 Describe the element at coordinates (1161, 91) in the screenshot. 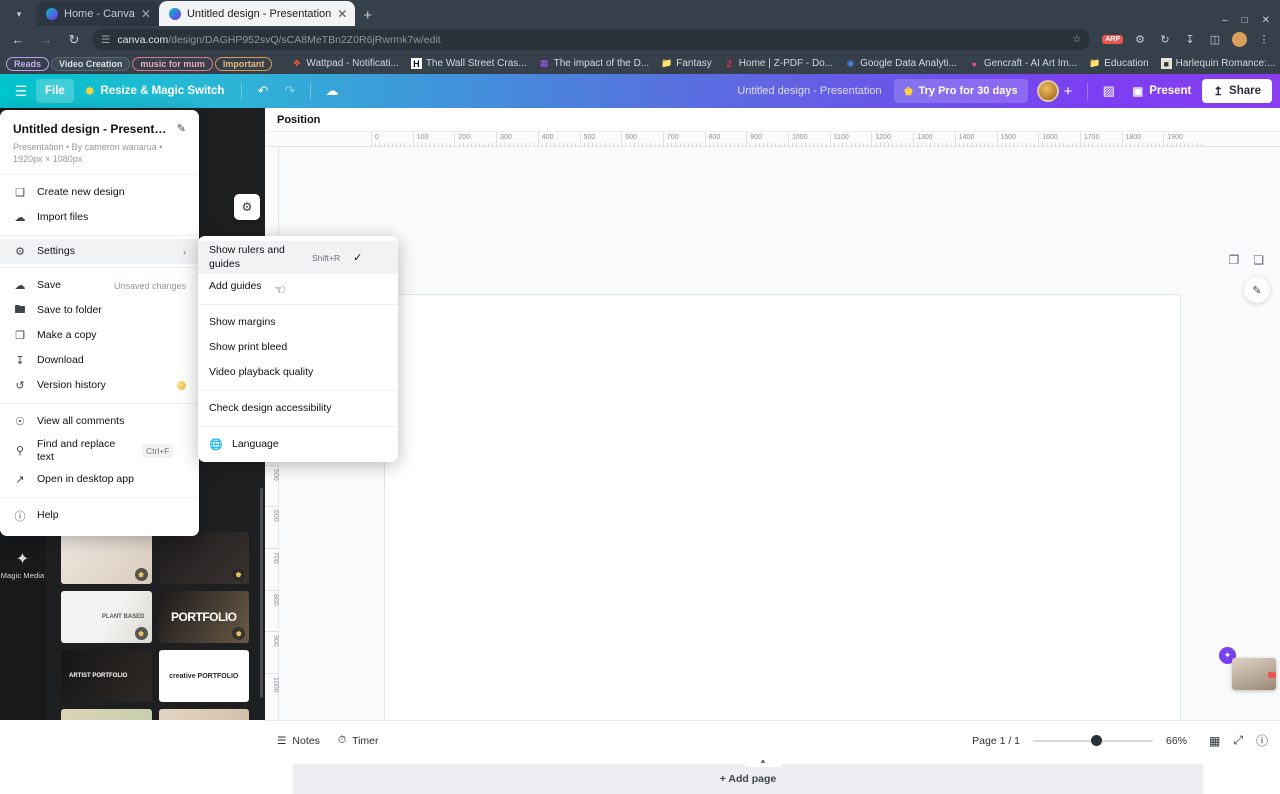

I see `present-button: ▣ Present` at that location.